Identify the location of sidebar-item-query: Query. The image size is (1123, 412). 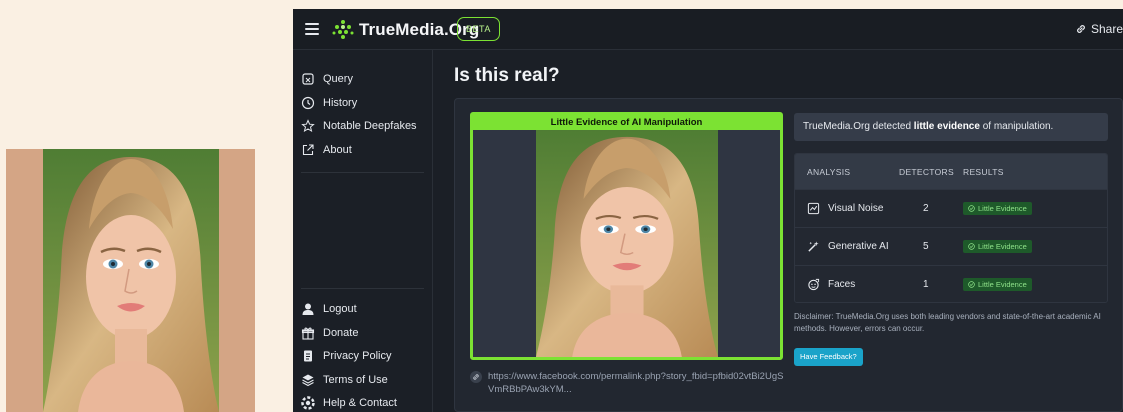
(327, 79).